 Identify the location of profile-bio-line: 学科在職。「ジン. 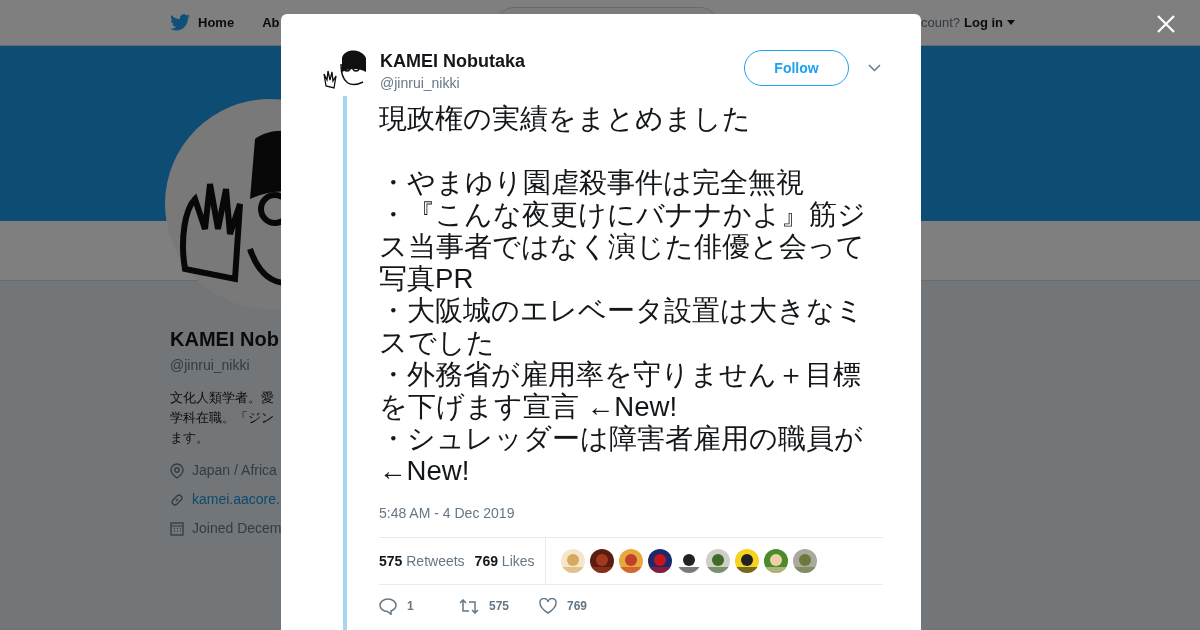
(222, 418).